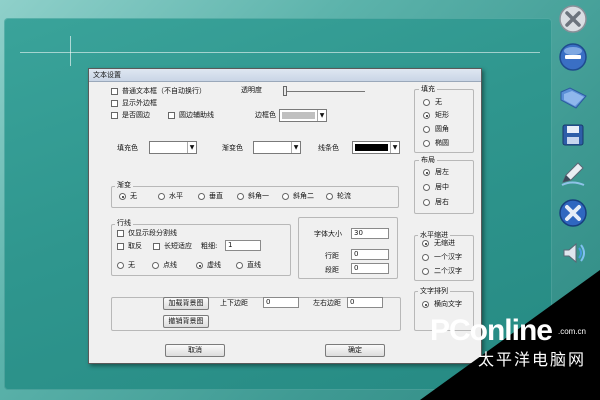 This screenshot has height=400, width=600. What do you see at coordinates (365, 302) in the screenshot?
I see `left-right-margin-input: 0` at bounding box center [365, 302].